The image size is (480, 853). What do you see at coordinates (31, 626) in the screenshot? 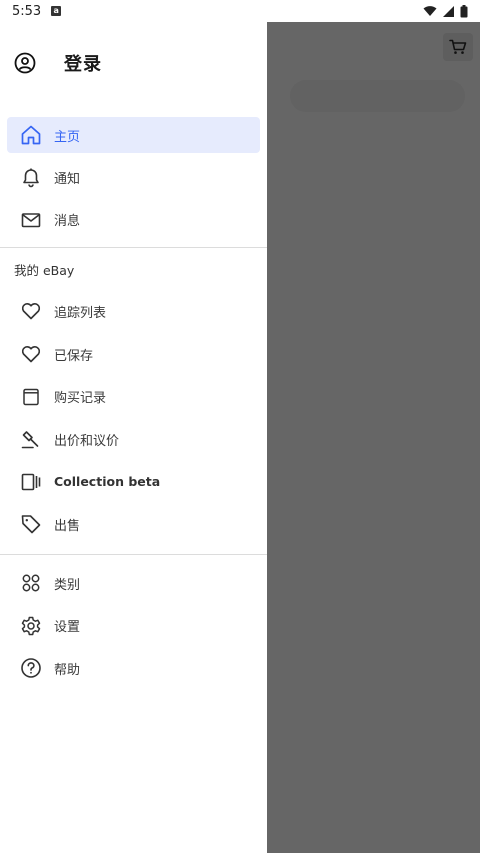
I see `gear-icon` at bounding box center [31, 626].